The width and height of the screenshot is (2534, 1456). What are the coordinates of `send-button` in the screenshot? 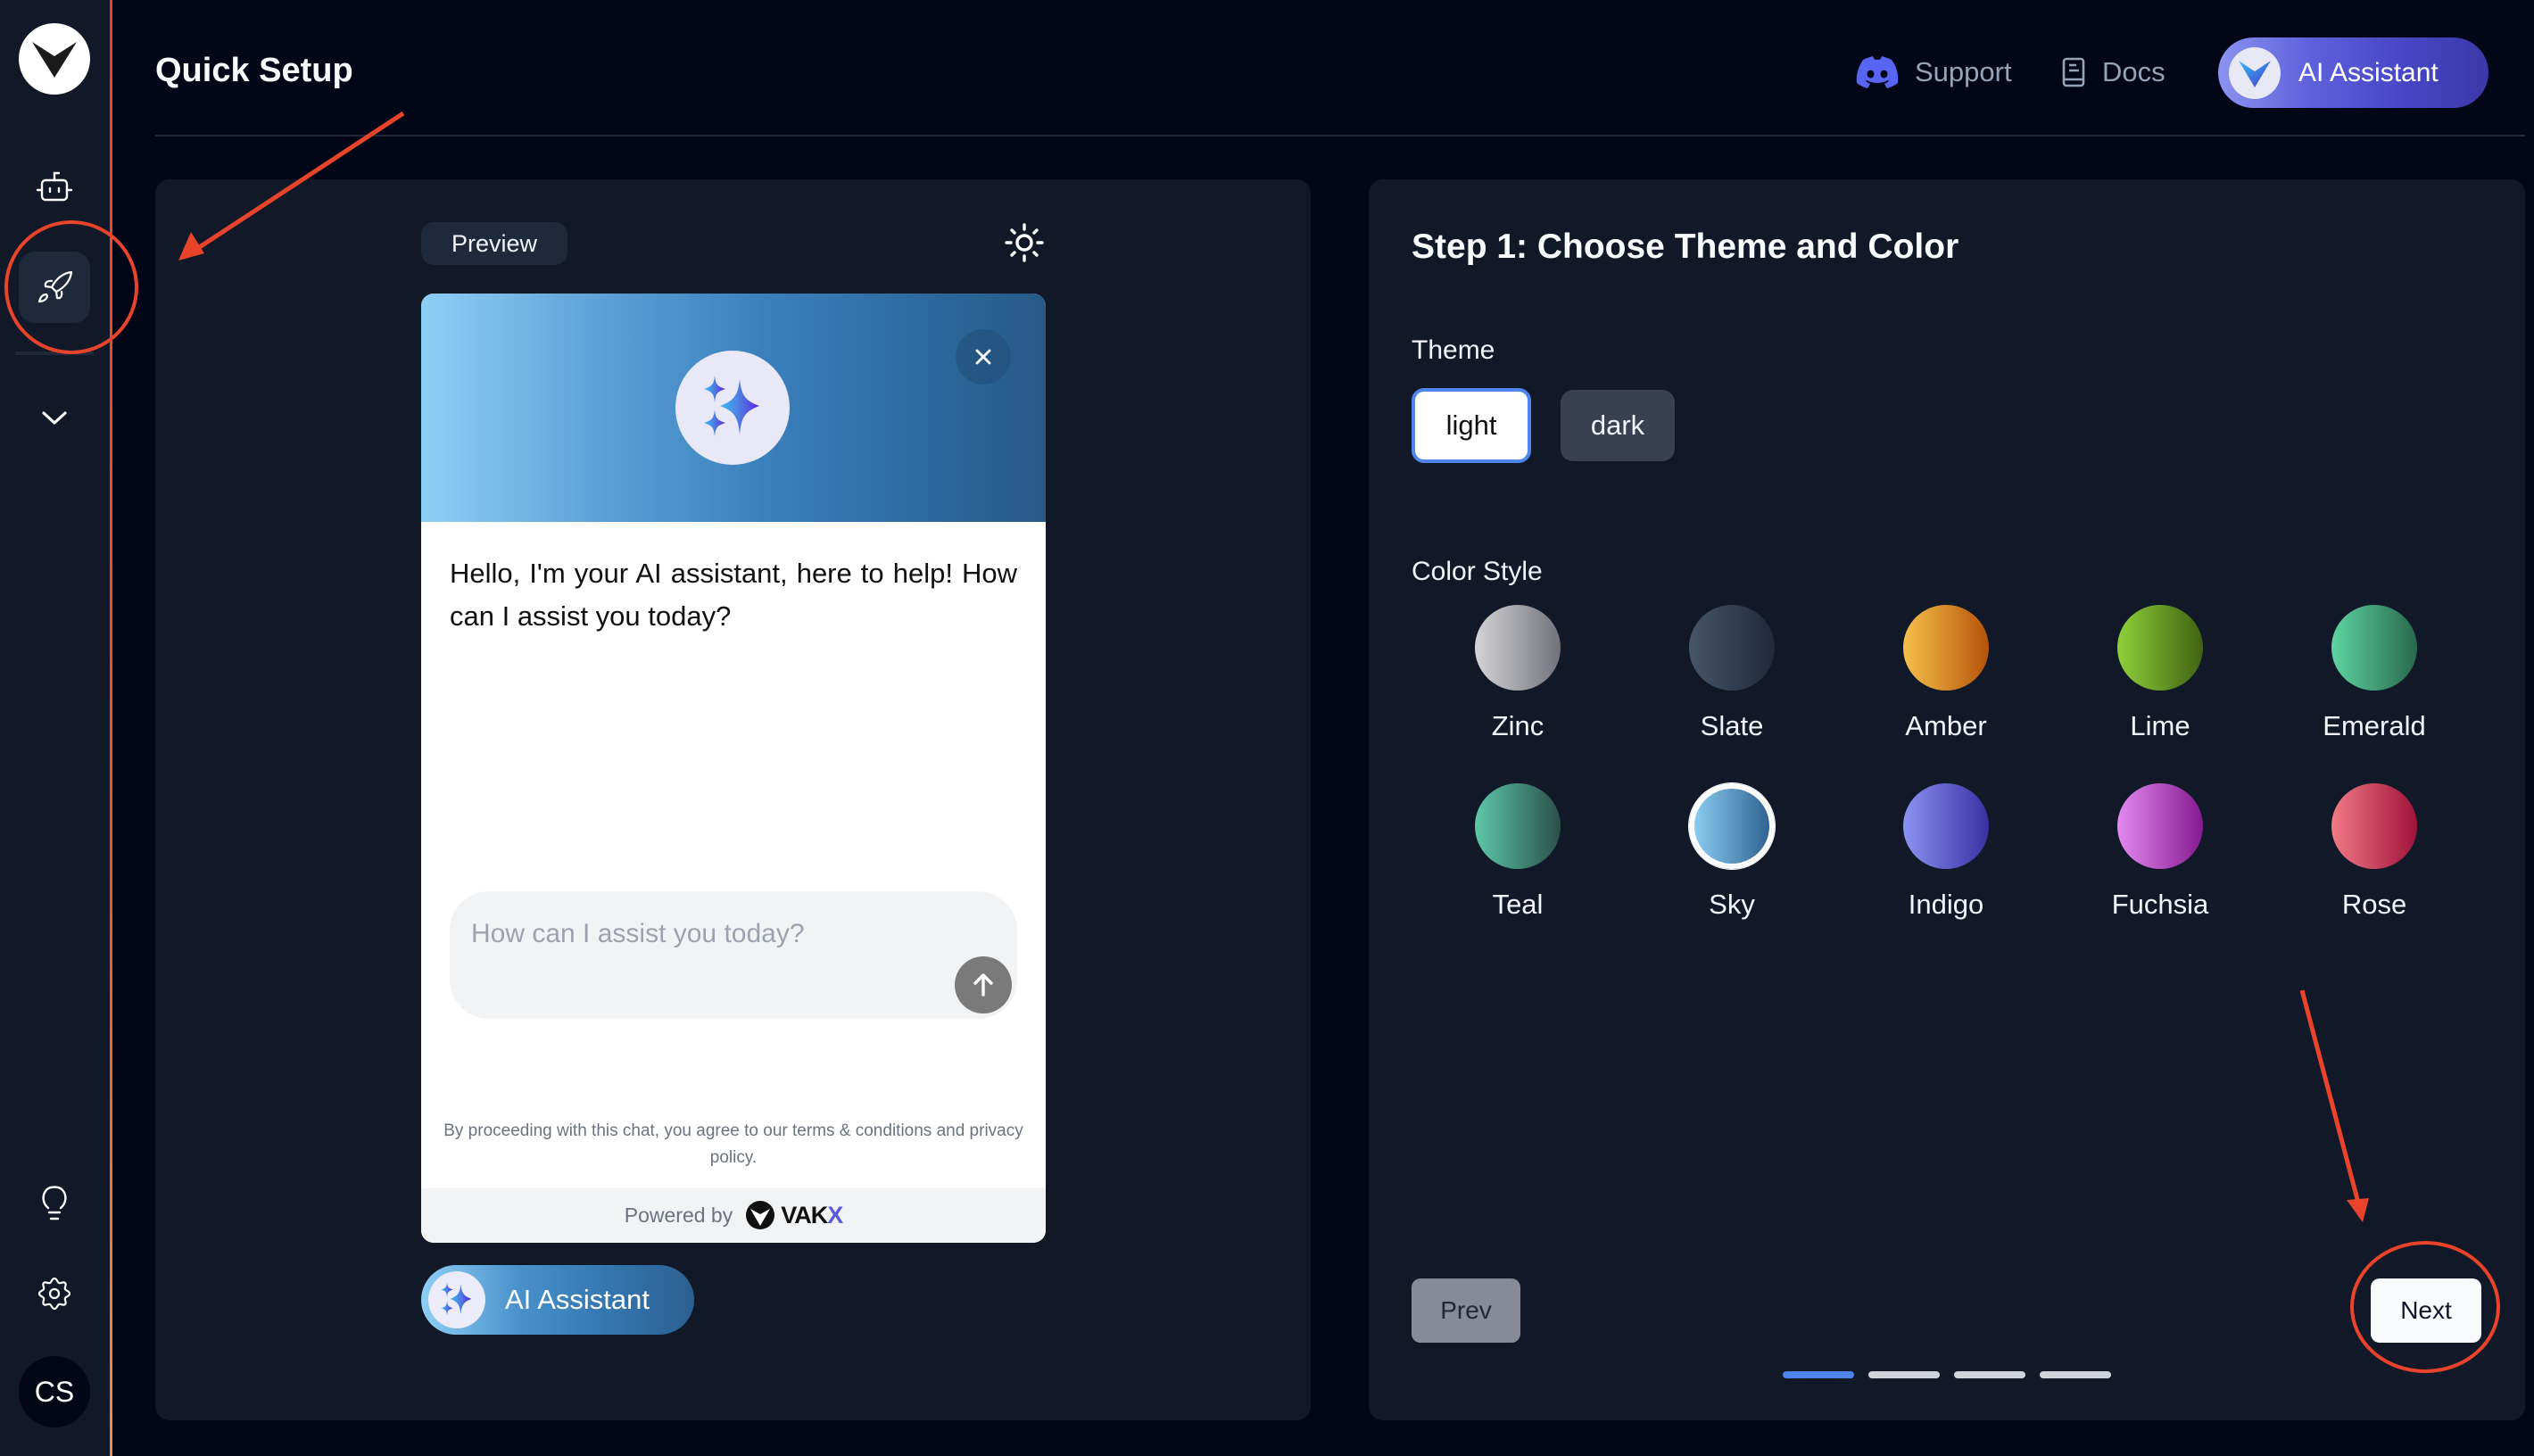 It's located at (983, 984).